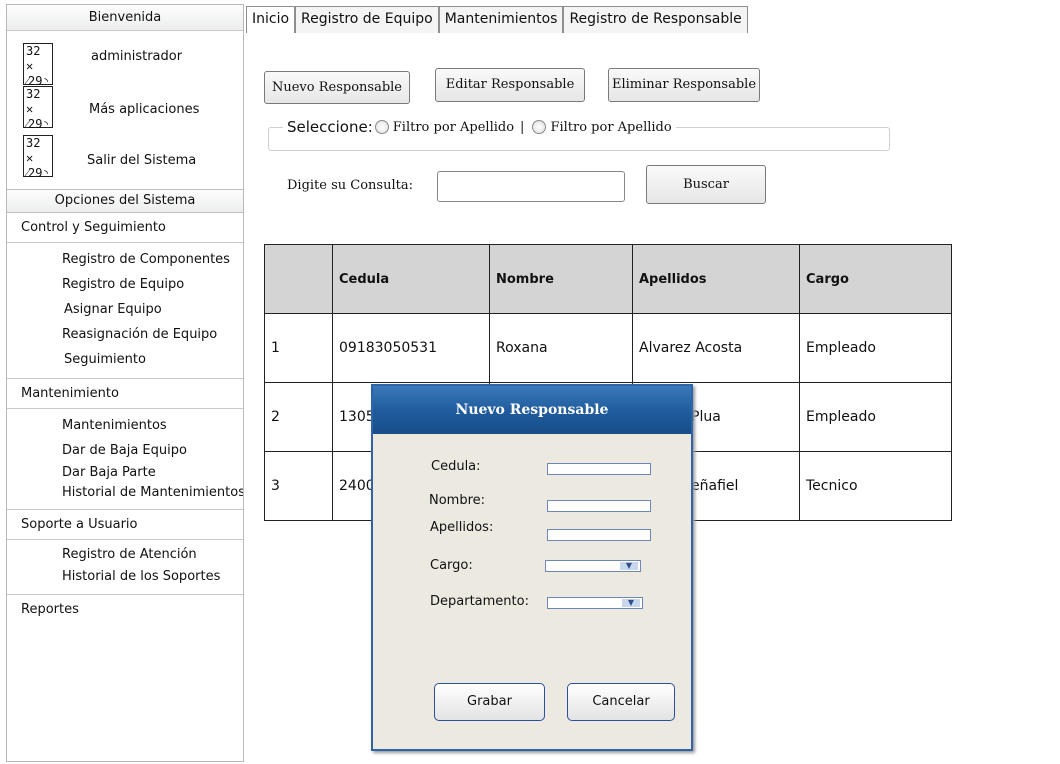  Describe the element at coordinates (875, 486) in the screenshot. I see `table-cell: Tecnico` at that location.